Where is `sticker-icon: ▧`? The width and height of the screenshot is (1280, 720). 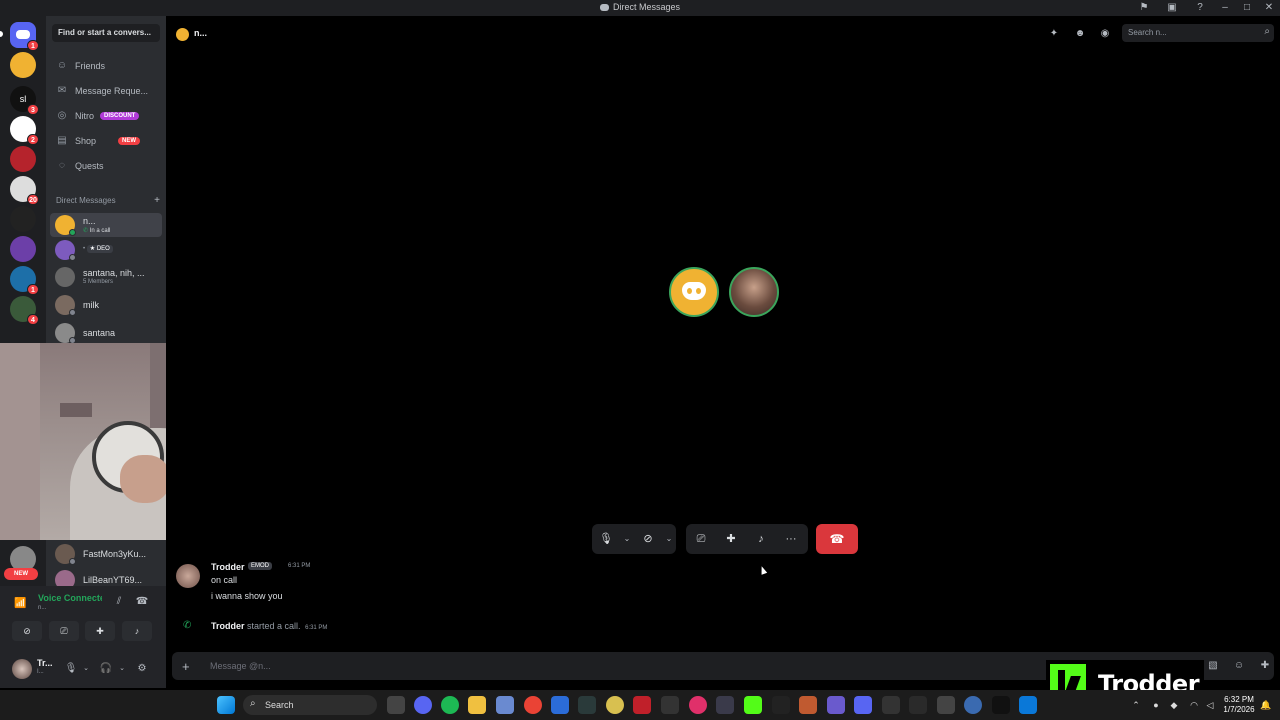 sticker-icon: ▧ is located at coordinates (1213, 666).